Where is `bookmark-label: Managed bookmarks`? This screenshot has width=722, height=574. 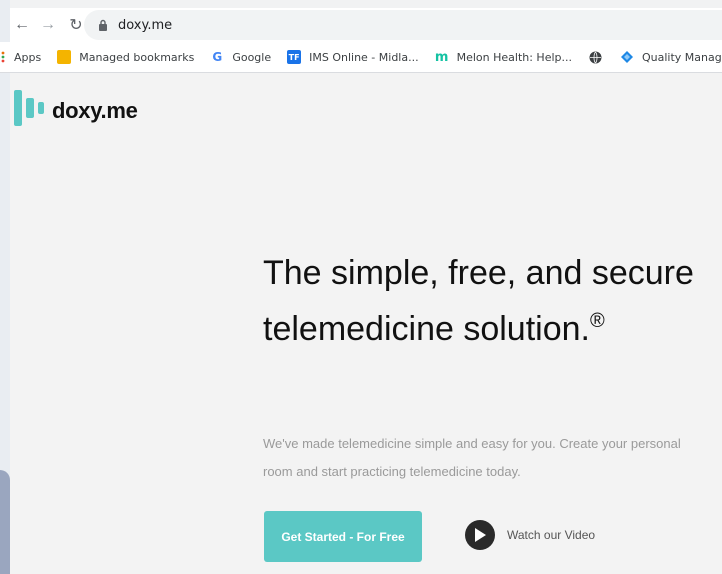 bookmark-label: Managed bookmarks is located at coordinates (137, 57).